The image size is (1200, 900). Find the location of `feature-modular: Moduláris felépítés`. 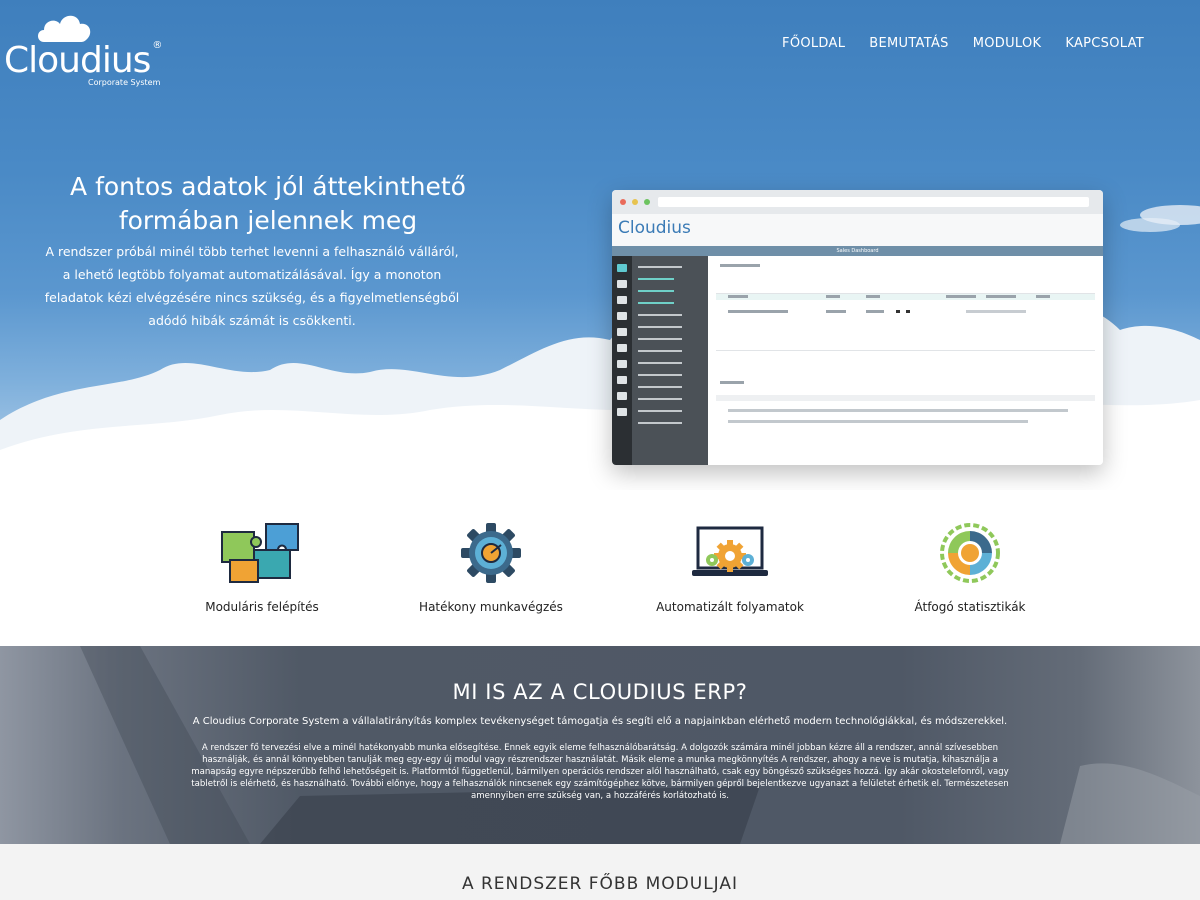

feature-modular: Moduláris felépítés is located at coordinates (262, 567).